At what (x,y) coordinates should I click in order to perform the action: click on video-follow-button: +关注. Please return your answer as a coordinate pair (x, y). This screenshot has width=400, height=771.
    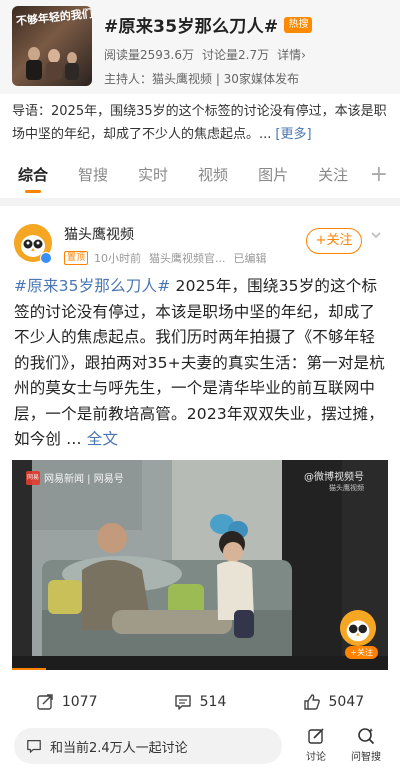
    Looking at the image, I should click on (361, 652).